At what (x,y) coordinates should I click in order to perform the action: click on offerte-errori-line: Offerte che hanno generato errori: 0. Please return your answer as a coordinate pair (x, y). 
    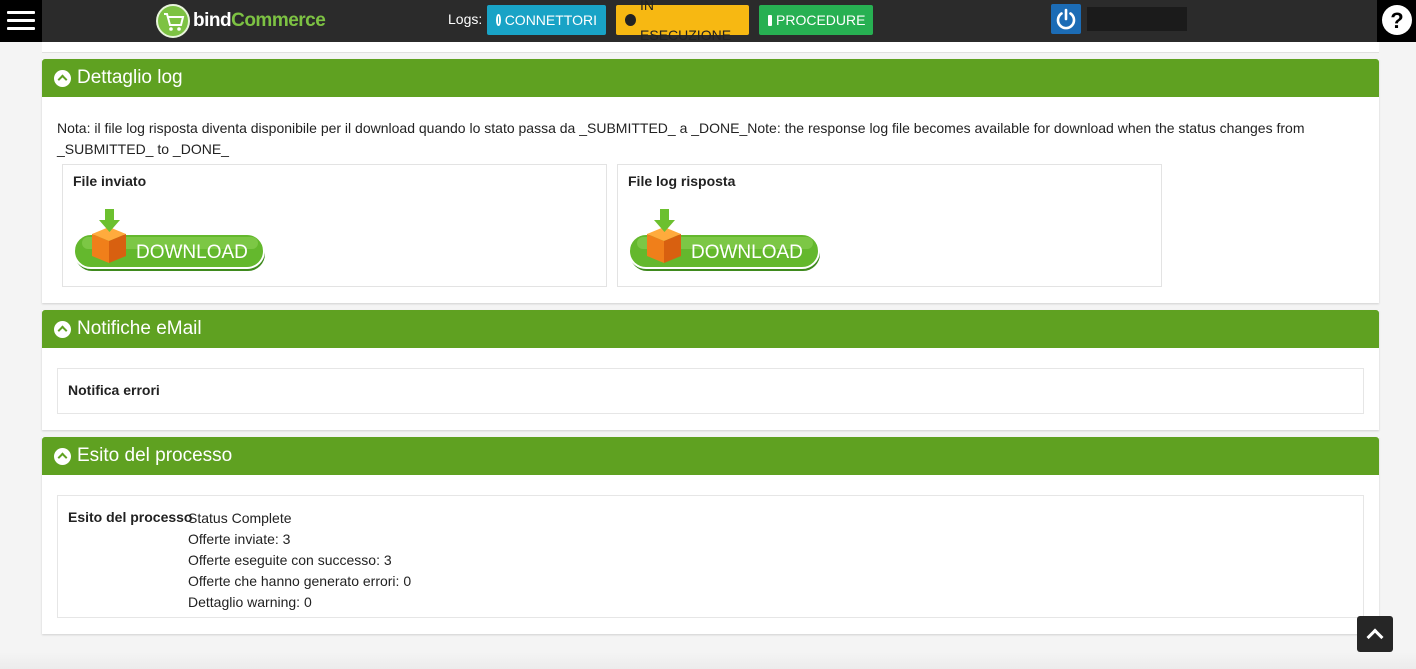
    Looking at the image, I should click on (300, 581).